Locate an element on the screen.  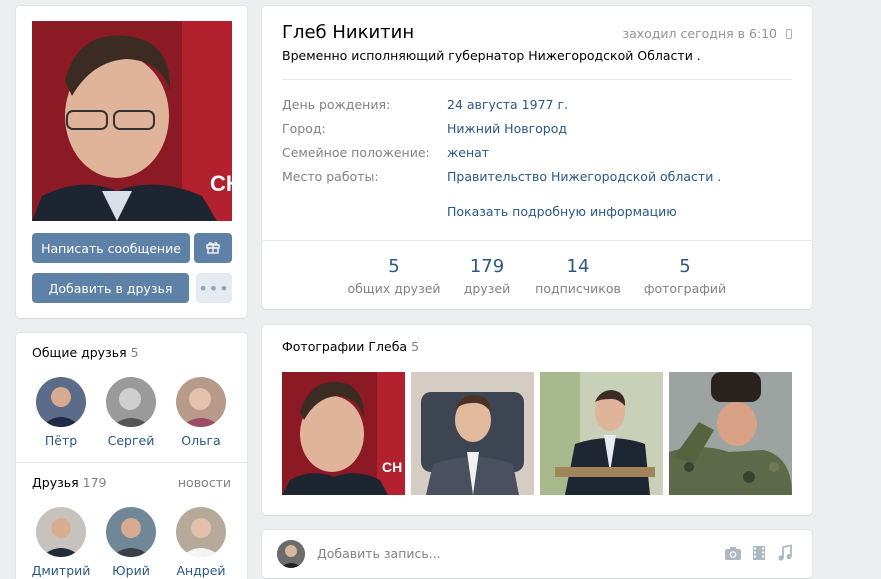
friend-item: Юрий is located at coordinates (131, 542).